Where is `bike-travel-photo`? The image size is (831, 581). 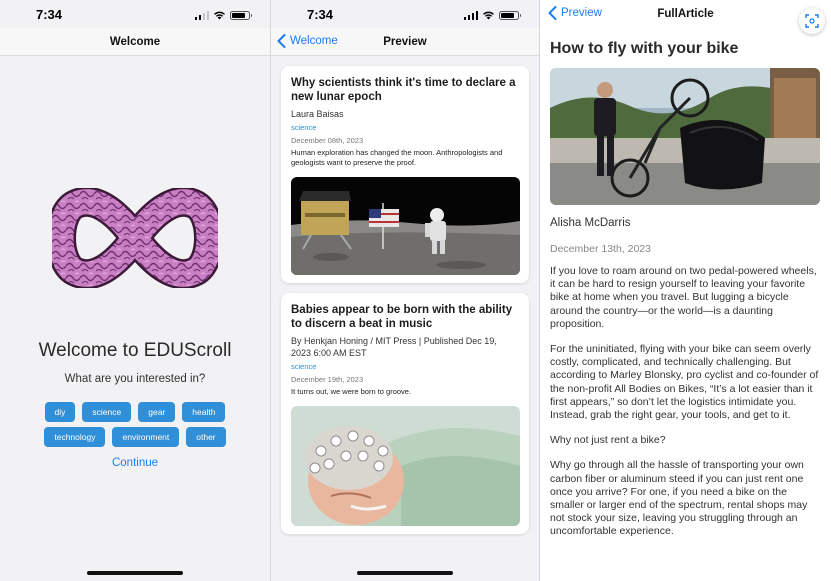
bike-travel-photo is located at coordinates (685, 136).